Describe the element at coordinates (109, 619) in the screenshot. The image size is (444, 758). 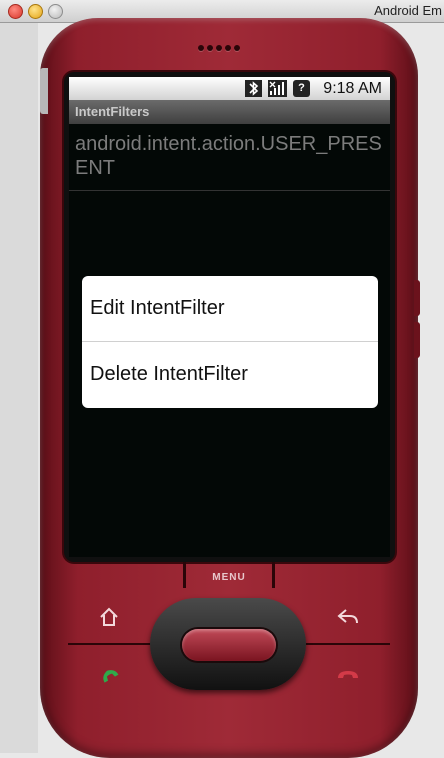
I see `home-icon` at that location.